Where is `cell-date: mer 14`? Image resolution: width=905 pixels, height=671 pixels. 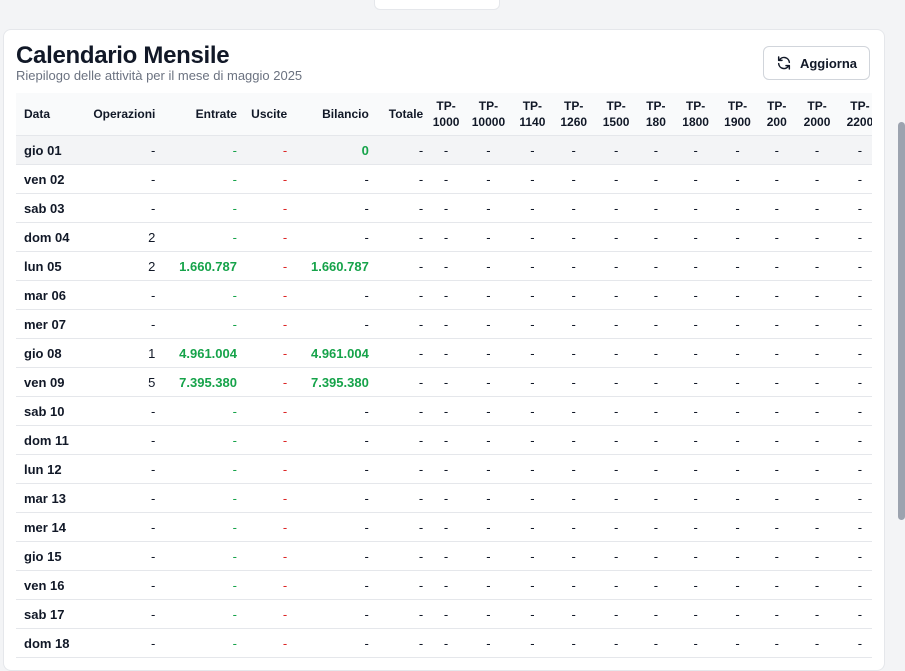
cell-date: mer 14 is located at coordinates (49, 527).